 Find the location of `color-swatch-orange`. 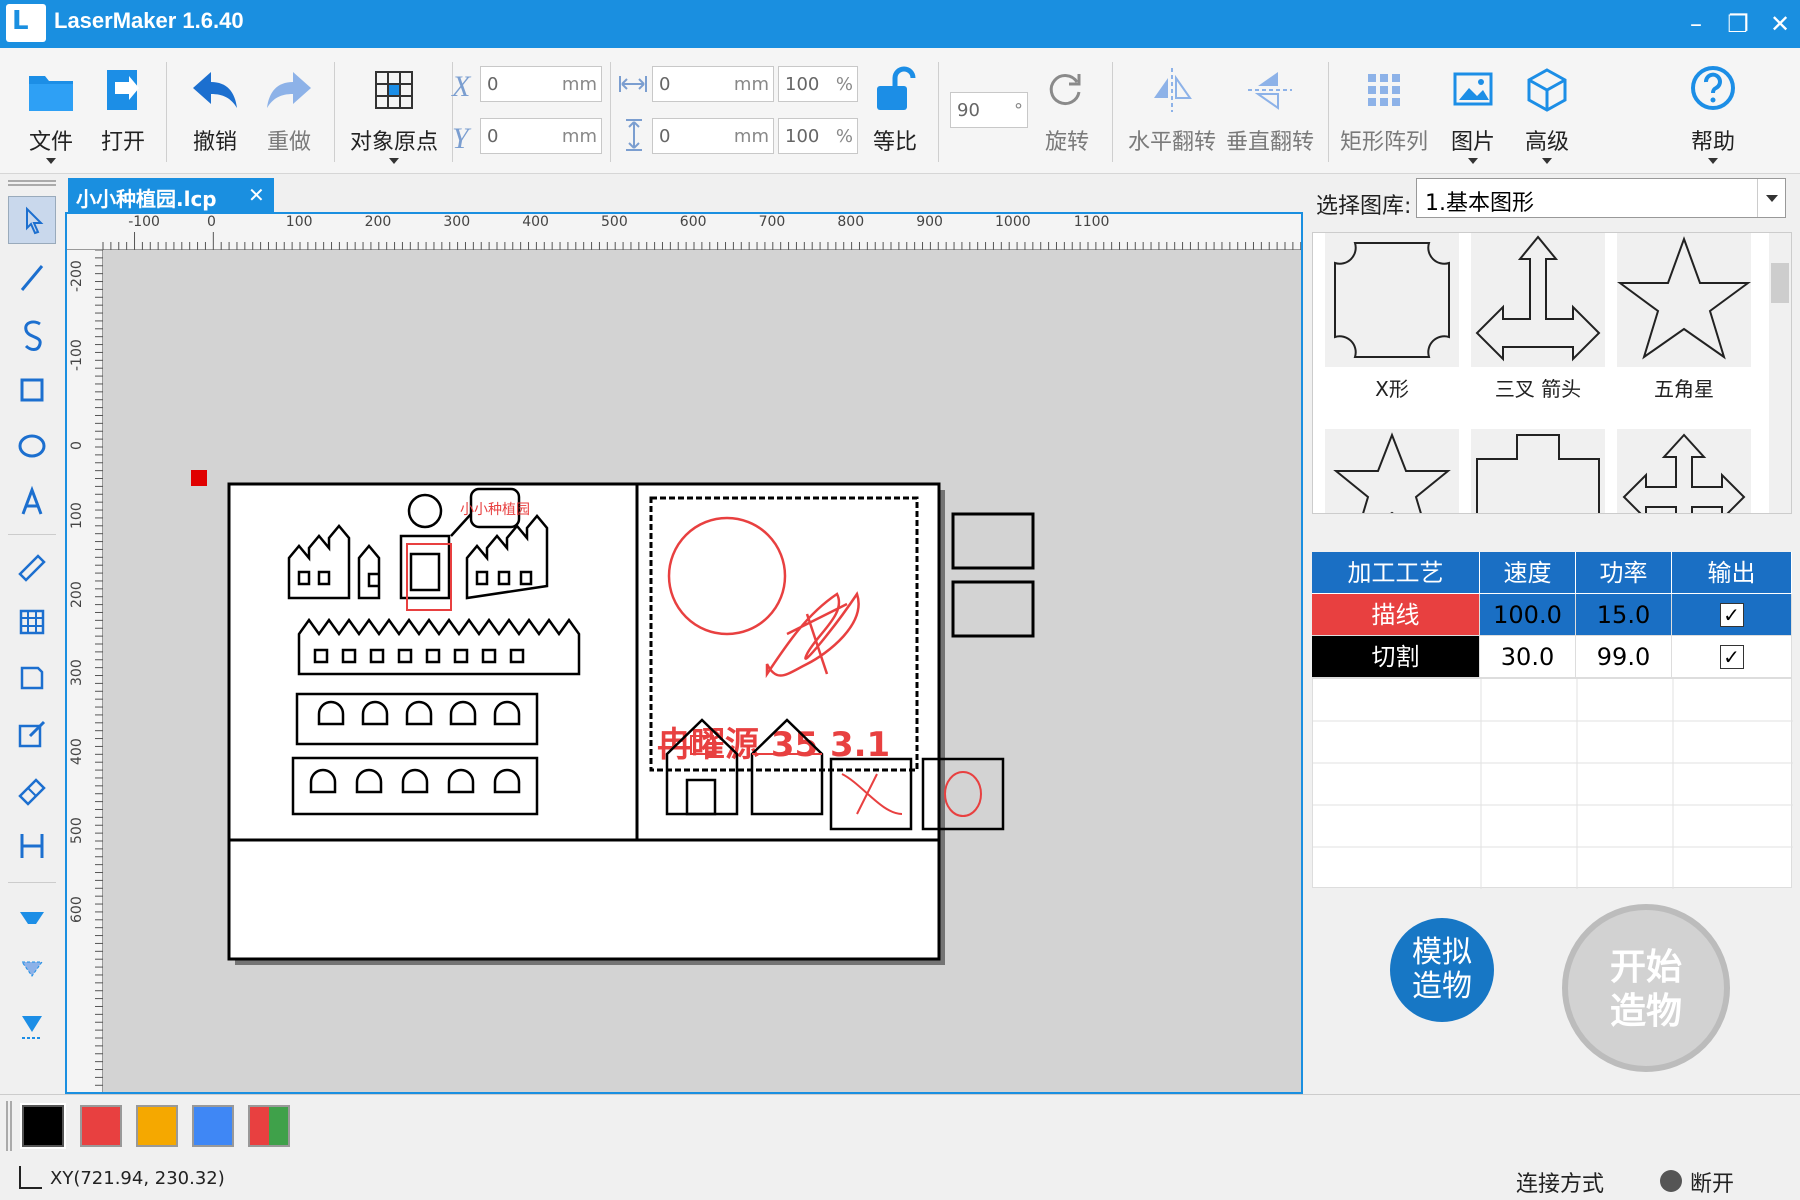

color-swatch-orange is located at coordinates (157, 1126).